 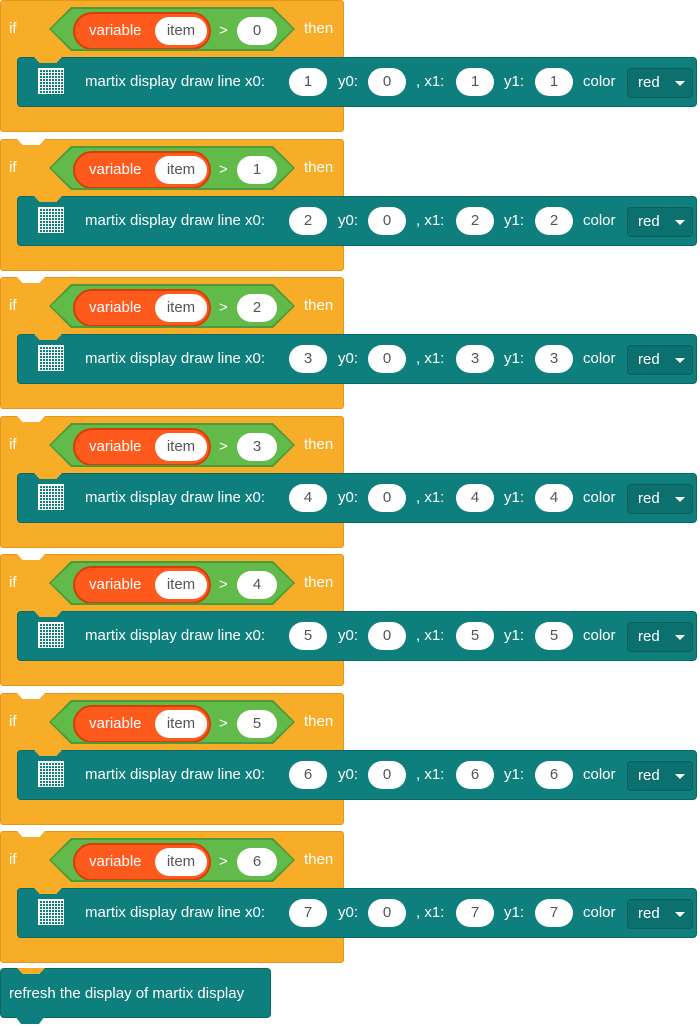 I want to click on greater-than-operator: variable item > 3, so click(x=172, y=445).